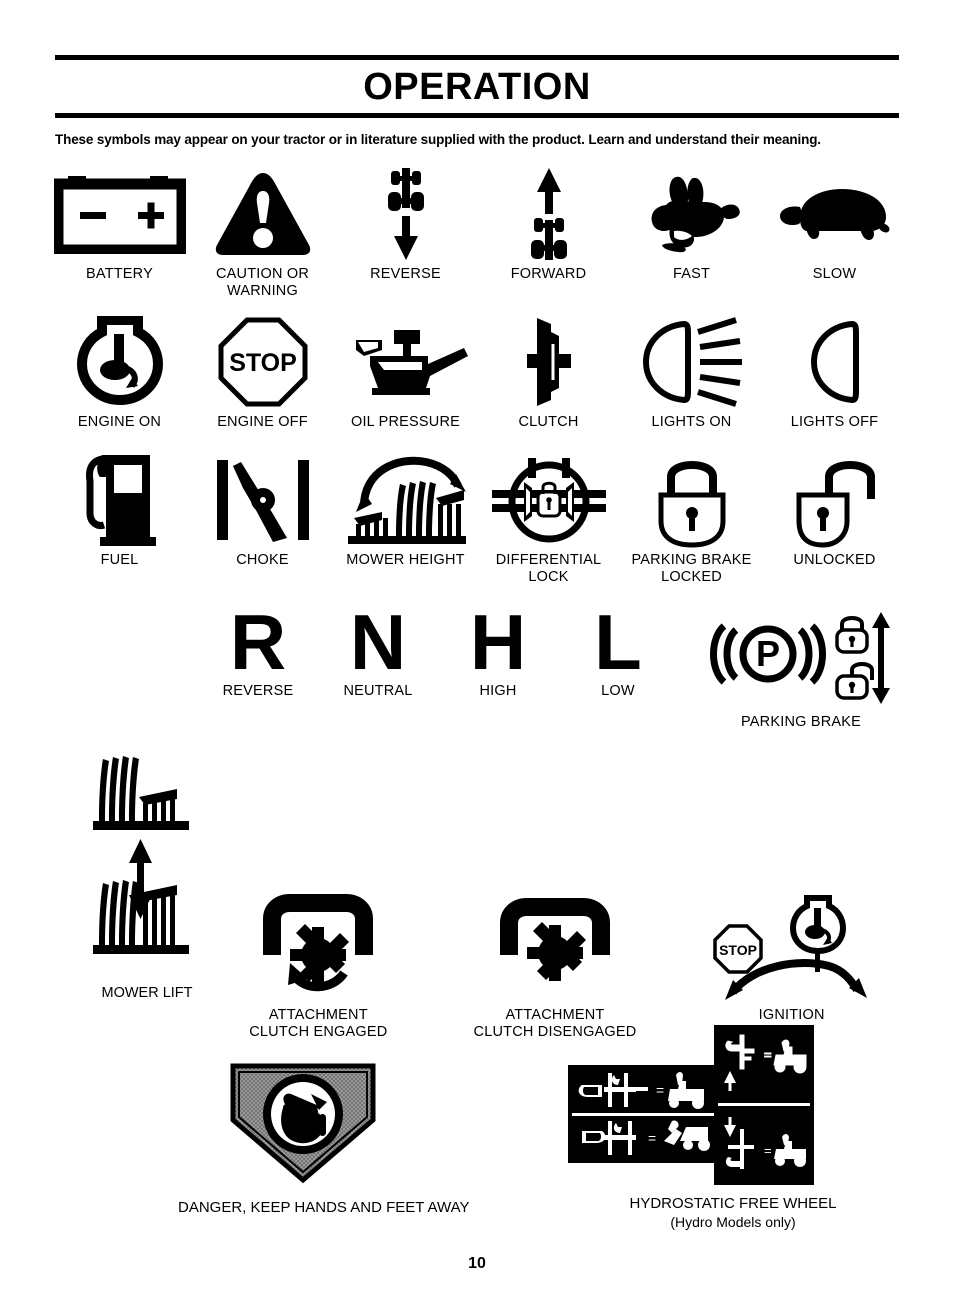 This screenshot has width=954, height=1295. I want to click on symbol-cell-reverse: REVERSE, so click(405, 233).